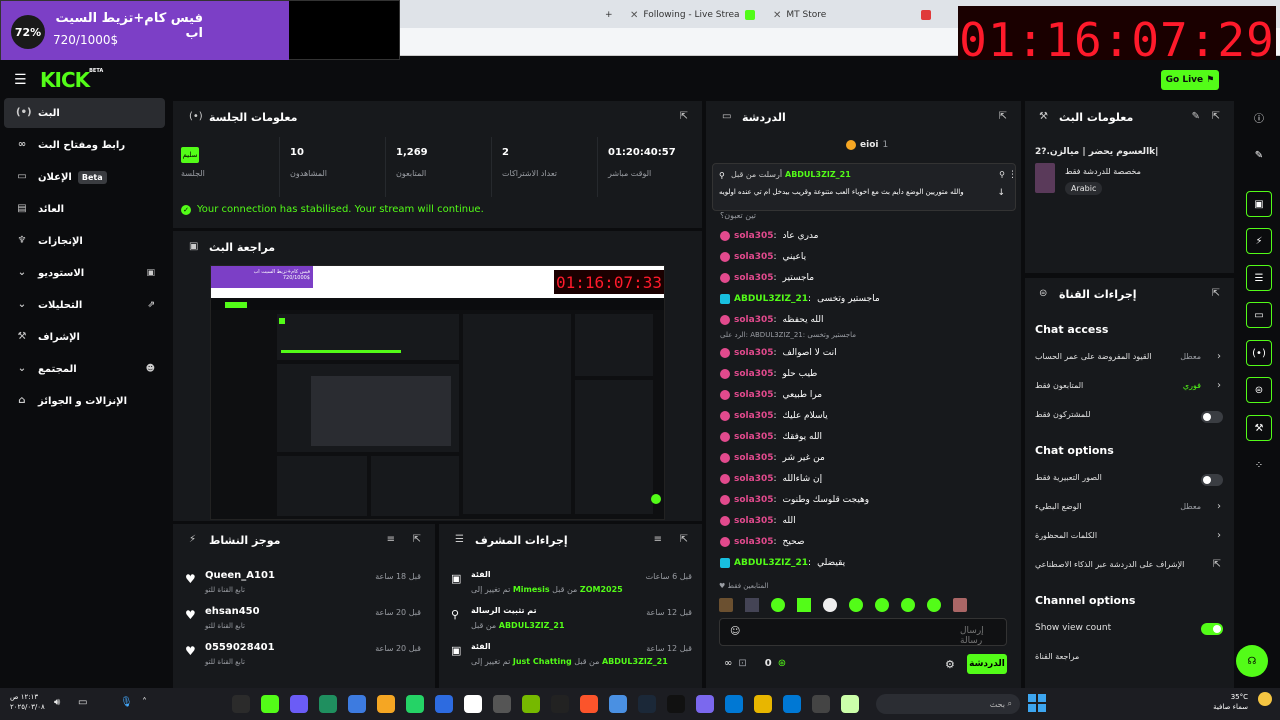 The image size is (1280, 720). Describe the element at coordinates (1037, 703) in the screenshot. I see `start-icon` at that location.